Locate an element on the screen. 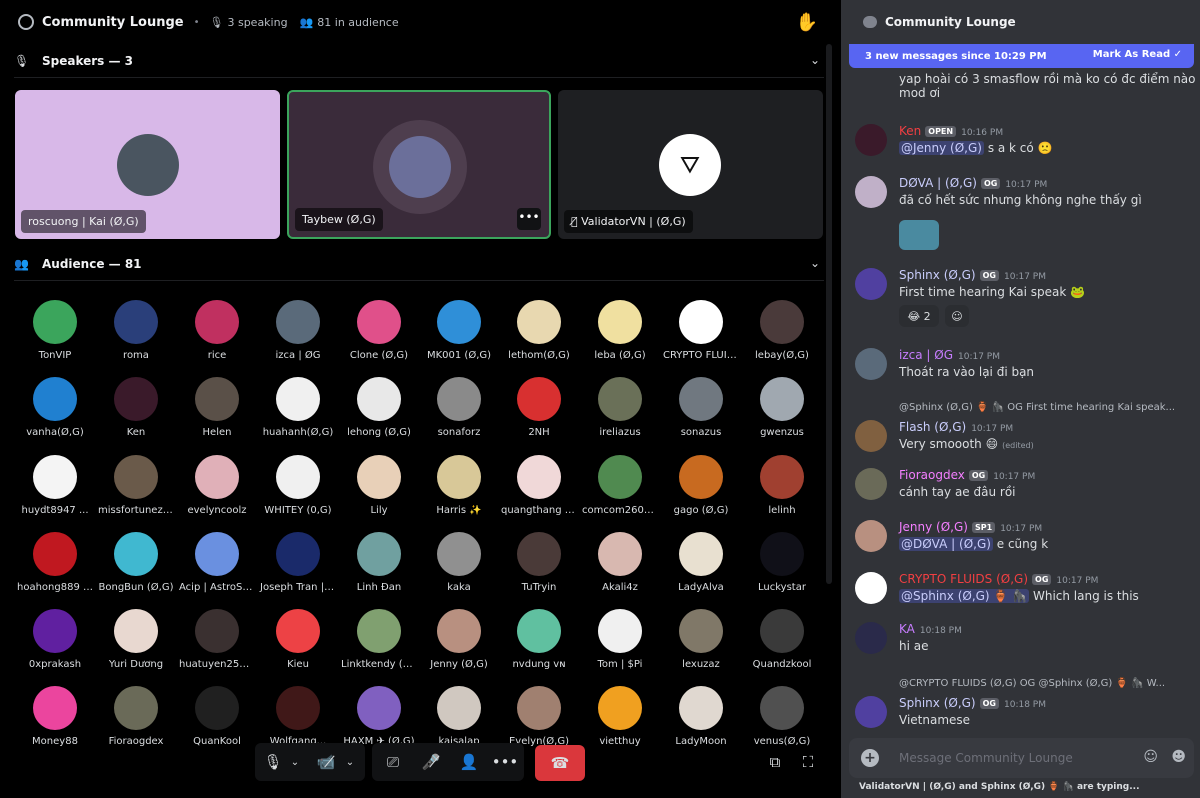 The height and width of the screenshot is (798, 1200). audience-member: lehong (Ø,G) is located at coordinates (379, 407).